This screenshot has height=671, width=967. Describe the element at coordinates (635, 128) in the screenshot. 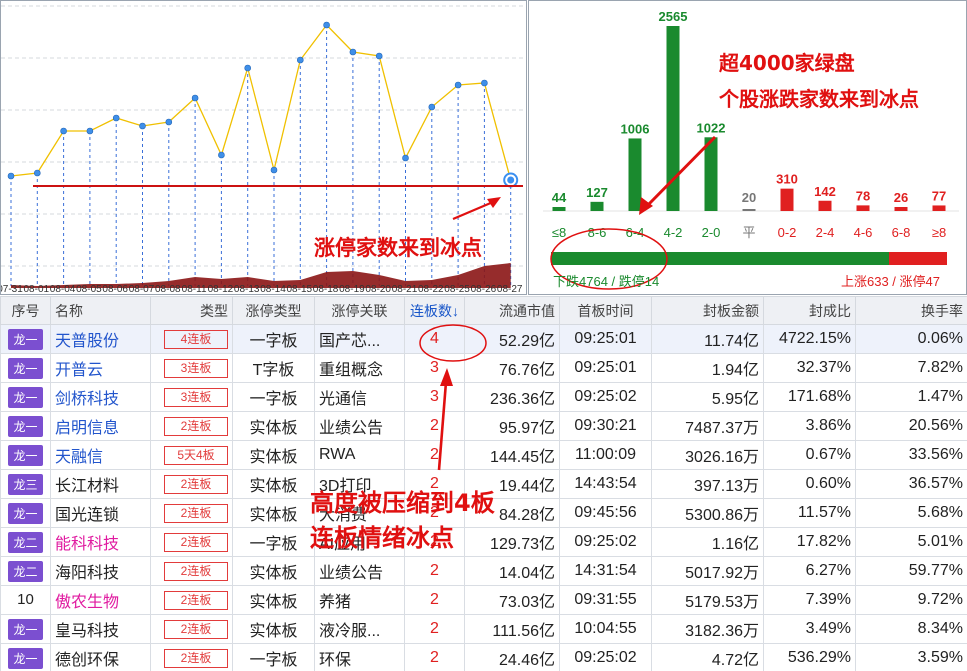

I see `bar-value-label: 1006` at that location.